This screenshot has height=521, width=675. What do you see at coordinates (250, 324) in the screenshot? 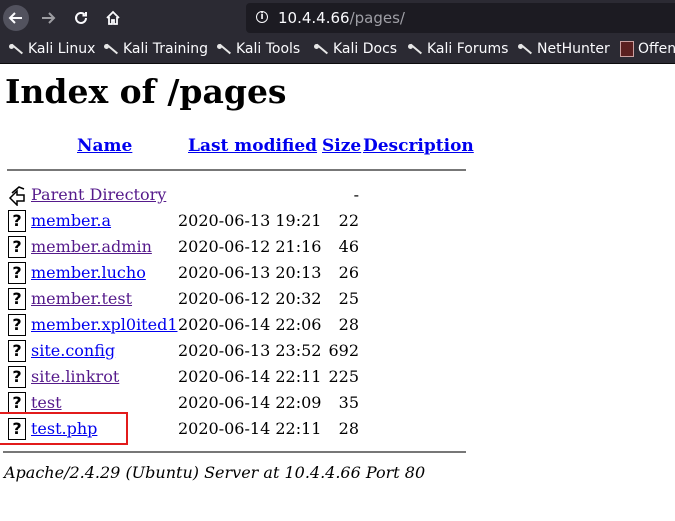
I see `file-modified: 2020-06-14 22:06` at bounding box center [250, 324].